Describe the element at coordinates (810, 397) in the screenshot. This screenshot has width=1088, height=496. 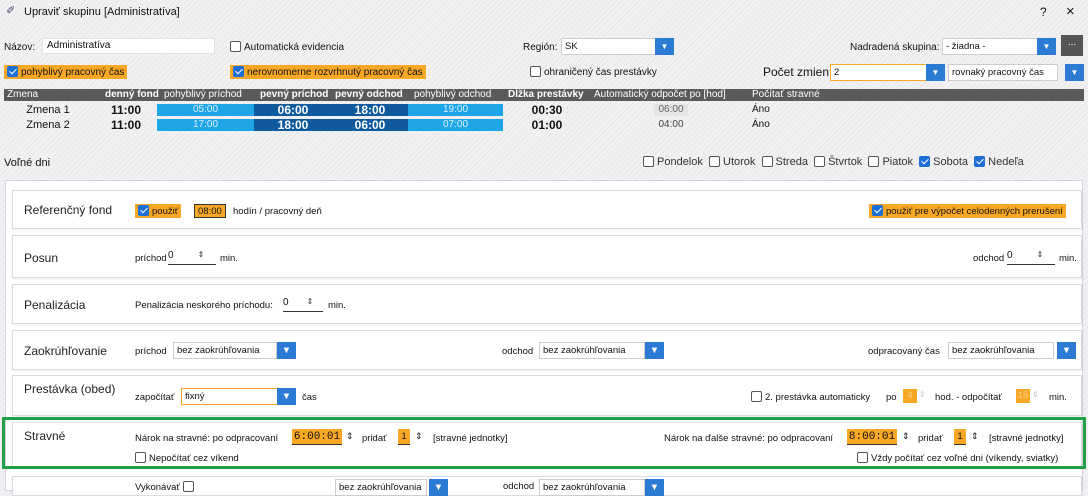
I see `second-break-checkbox: 2. prestávka automaticky` at that location.